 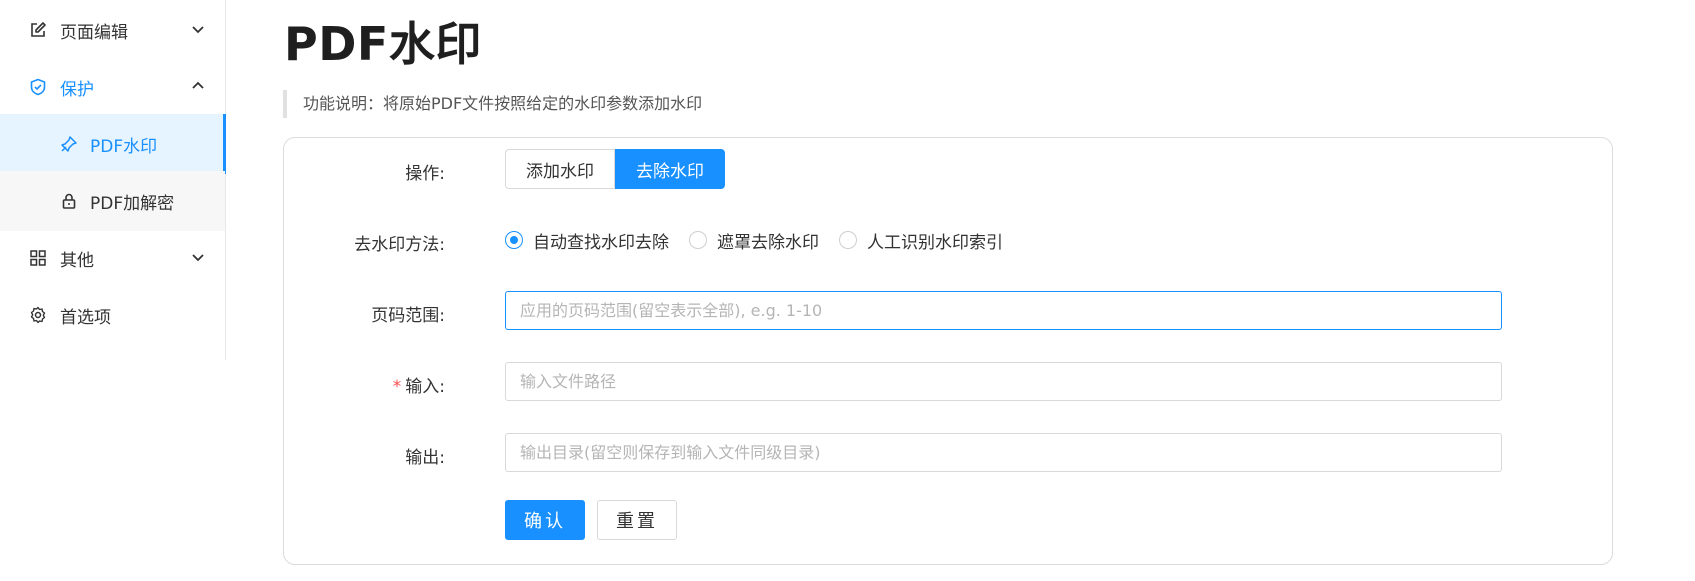 I want to click on gear-icon, so click(x=38, y=315).